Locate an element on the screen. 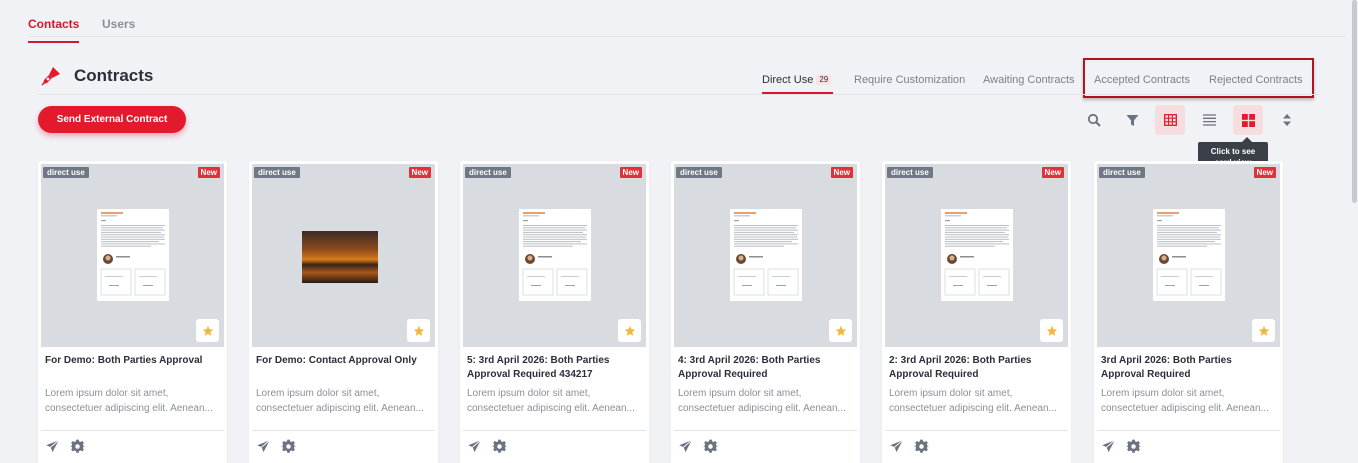 The image size is (1358, 463). pen-nib-icon is located at coordinates (50, 76).